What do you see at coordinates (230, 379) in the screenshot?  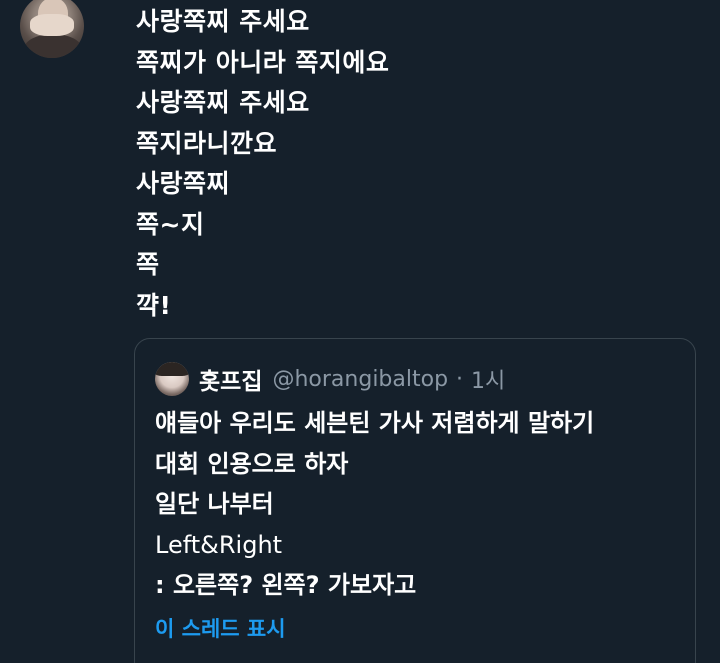 I see `quoted-display-name: 홋프집` at bounding box center [230, 379].